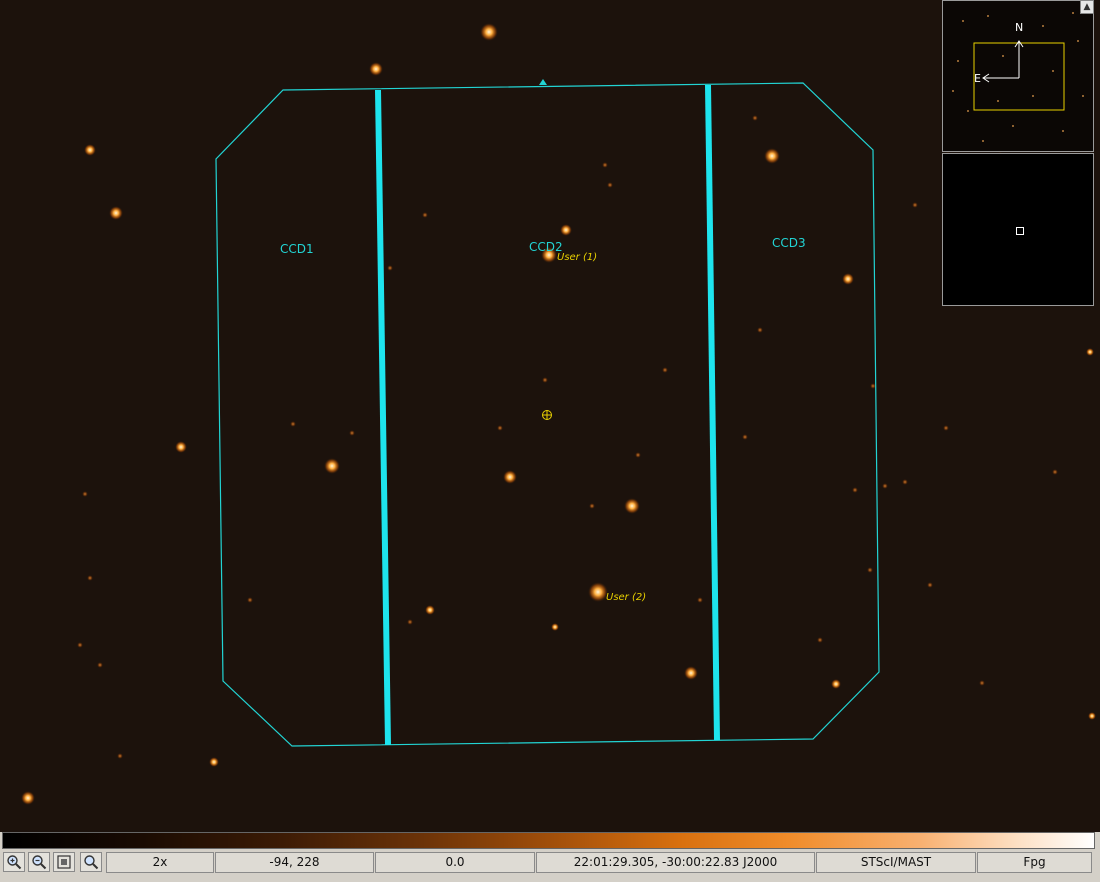 The width and height of the screenshot is (1100, 882). I want to click on panner-scroll-up-button: ▲, so click(1087, 7).